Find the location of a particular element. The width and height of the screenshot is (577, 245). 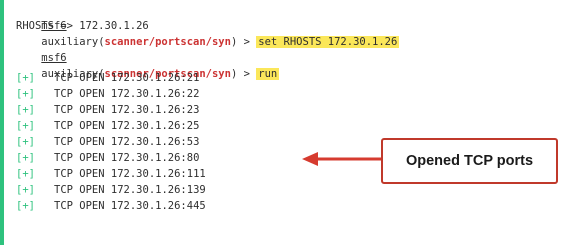

result-text: TCP OPEN 172.30.1.26:25 is located at coordinates (127, 126).